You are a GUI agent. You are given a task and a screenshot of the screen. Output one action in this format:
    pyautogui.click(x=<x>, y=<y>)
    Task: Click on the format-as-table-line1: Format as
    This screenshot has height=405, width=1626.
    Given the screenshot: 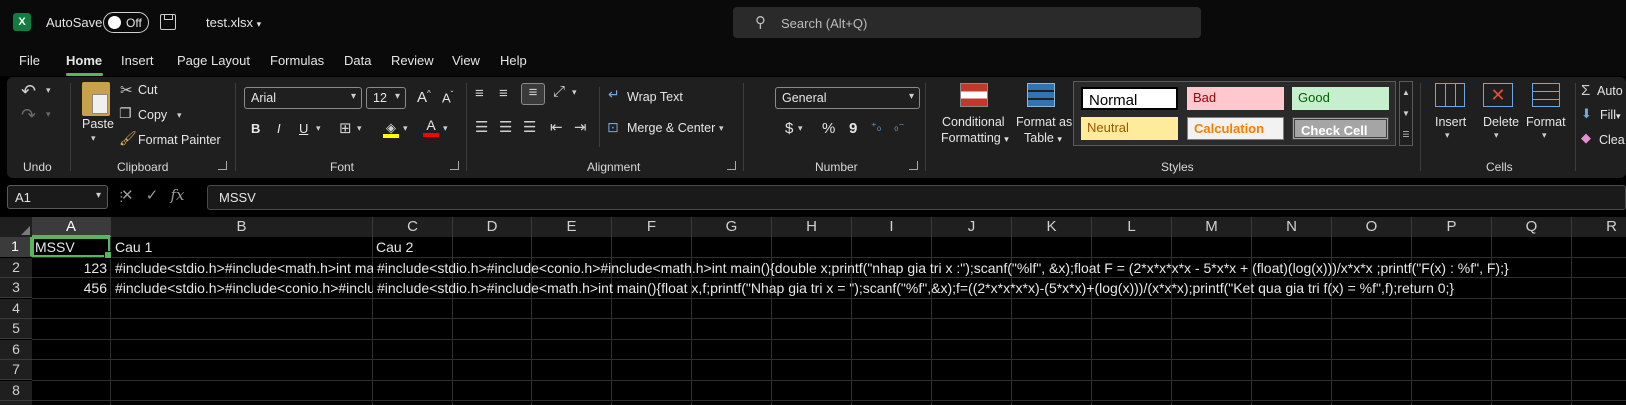 What is the action you would take?
    pyautogui.click(x=1044, y=122)
    